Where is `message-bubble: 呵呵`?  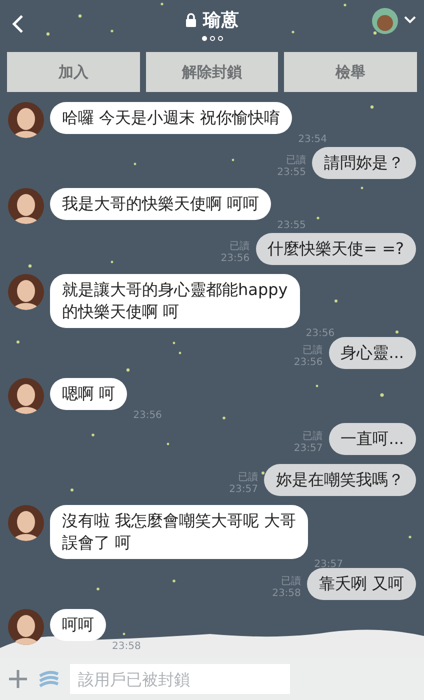
message-bubble: 呵呵 is located at coordinates (78, 625).